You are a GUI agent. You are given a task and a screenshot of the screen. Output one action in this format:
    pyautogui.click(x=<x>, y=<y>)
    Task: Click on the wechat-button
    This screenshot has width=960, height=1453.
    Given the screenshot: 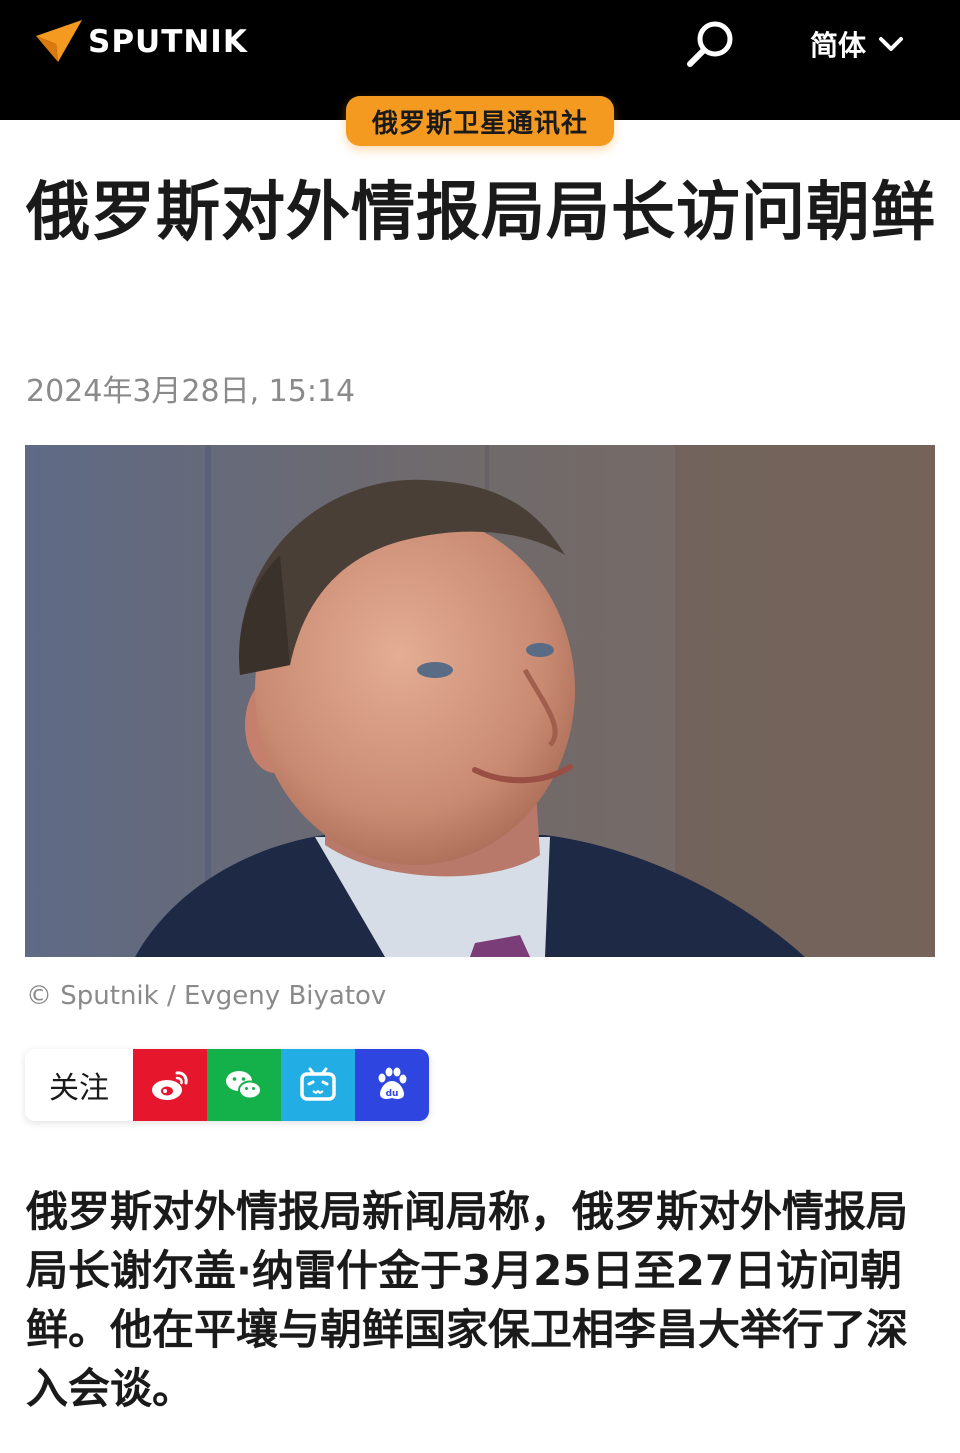 What is the action you would take?
    pyautogui.click(x=244, y=1085)
    